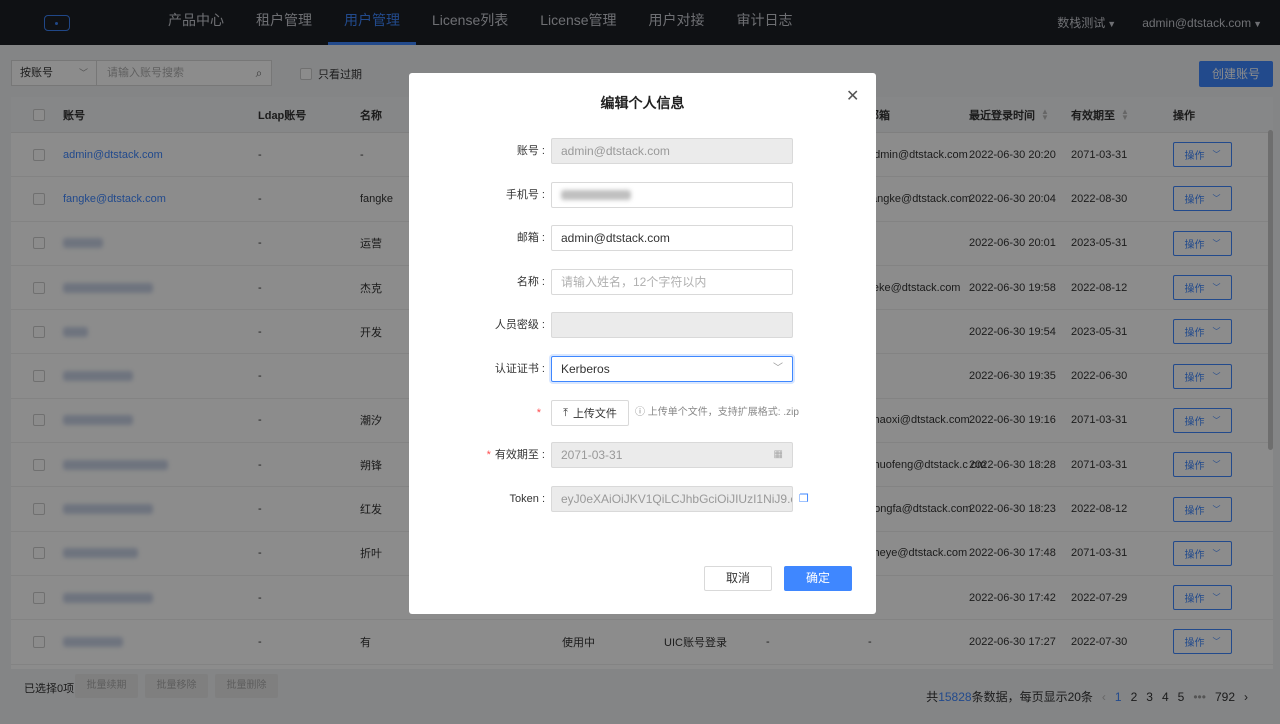 The image size is (1280, 724). What do you see at coordinates (519, 325) in the screenshot?
I see `level-label: 人员密级 :` at bounding box center [519, 325].